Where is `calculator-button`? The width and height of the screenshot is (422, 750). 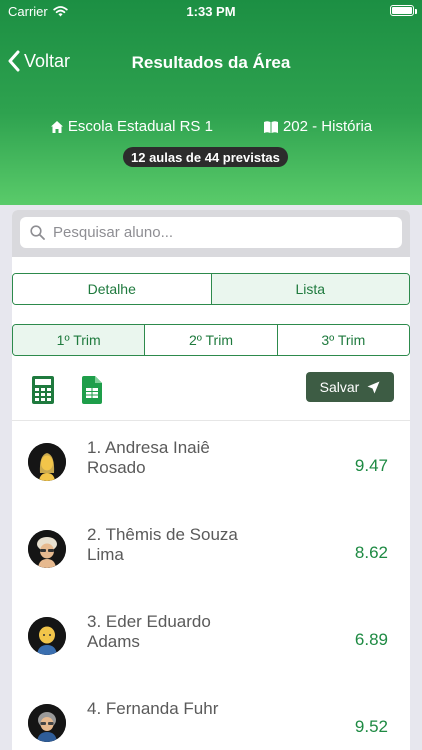 calculator-button is located at coordinates (43, 392).